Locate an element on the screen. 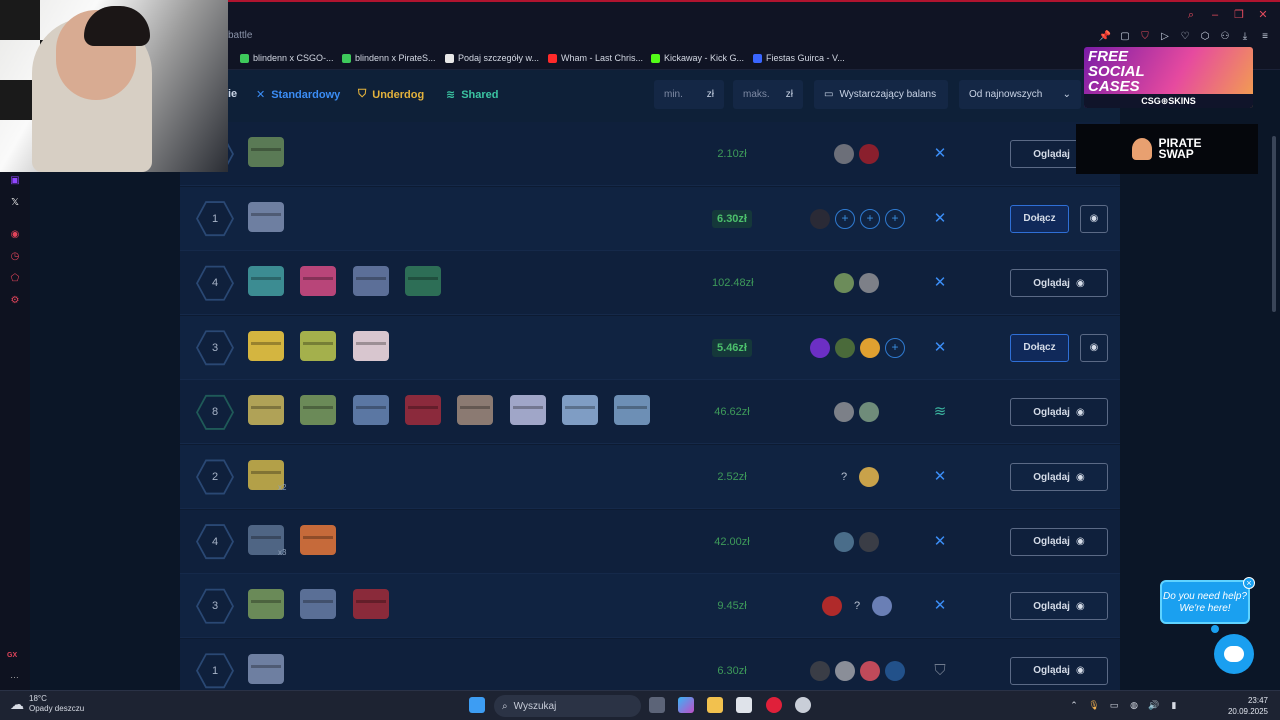 Image resolution: width=1280 pixels, height=720 pixels. battery-icon: ▮ is located at coordinates (1174, 705).